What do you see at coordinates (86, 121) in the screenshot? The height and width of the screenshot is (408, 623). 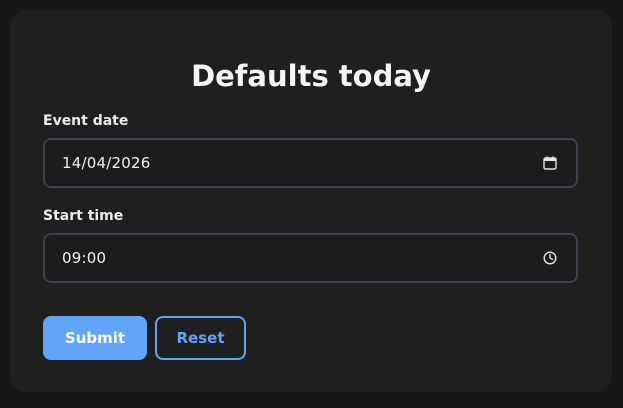 I see `event-date-label: Event date` at bounding box center [86, 121].